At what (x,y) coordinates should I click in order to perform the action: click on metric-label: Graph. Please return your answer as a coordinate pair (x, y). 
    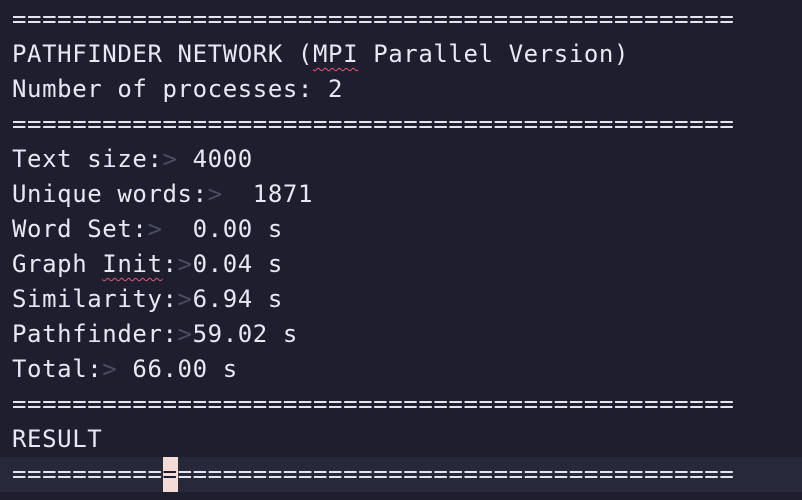
    Looking at the image, I should click on (57, 264).